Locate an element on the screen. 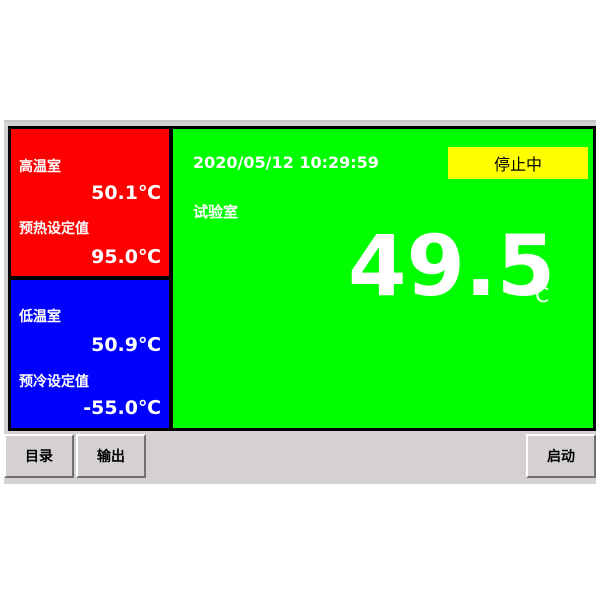  hot-chamber-temp: 50.1℃ is located at coordinates (126, 193).